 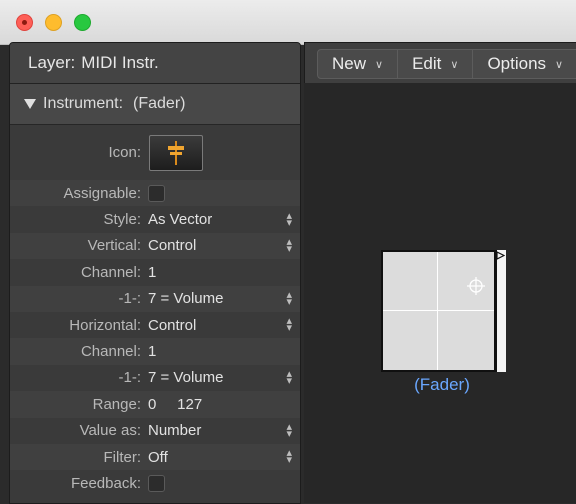 I want to click on zoom-window-button, so click(x=82, y=22).